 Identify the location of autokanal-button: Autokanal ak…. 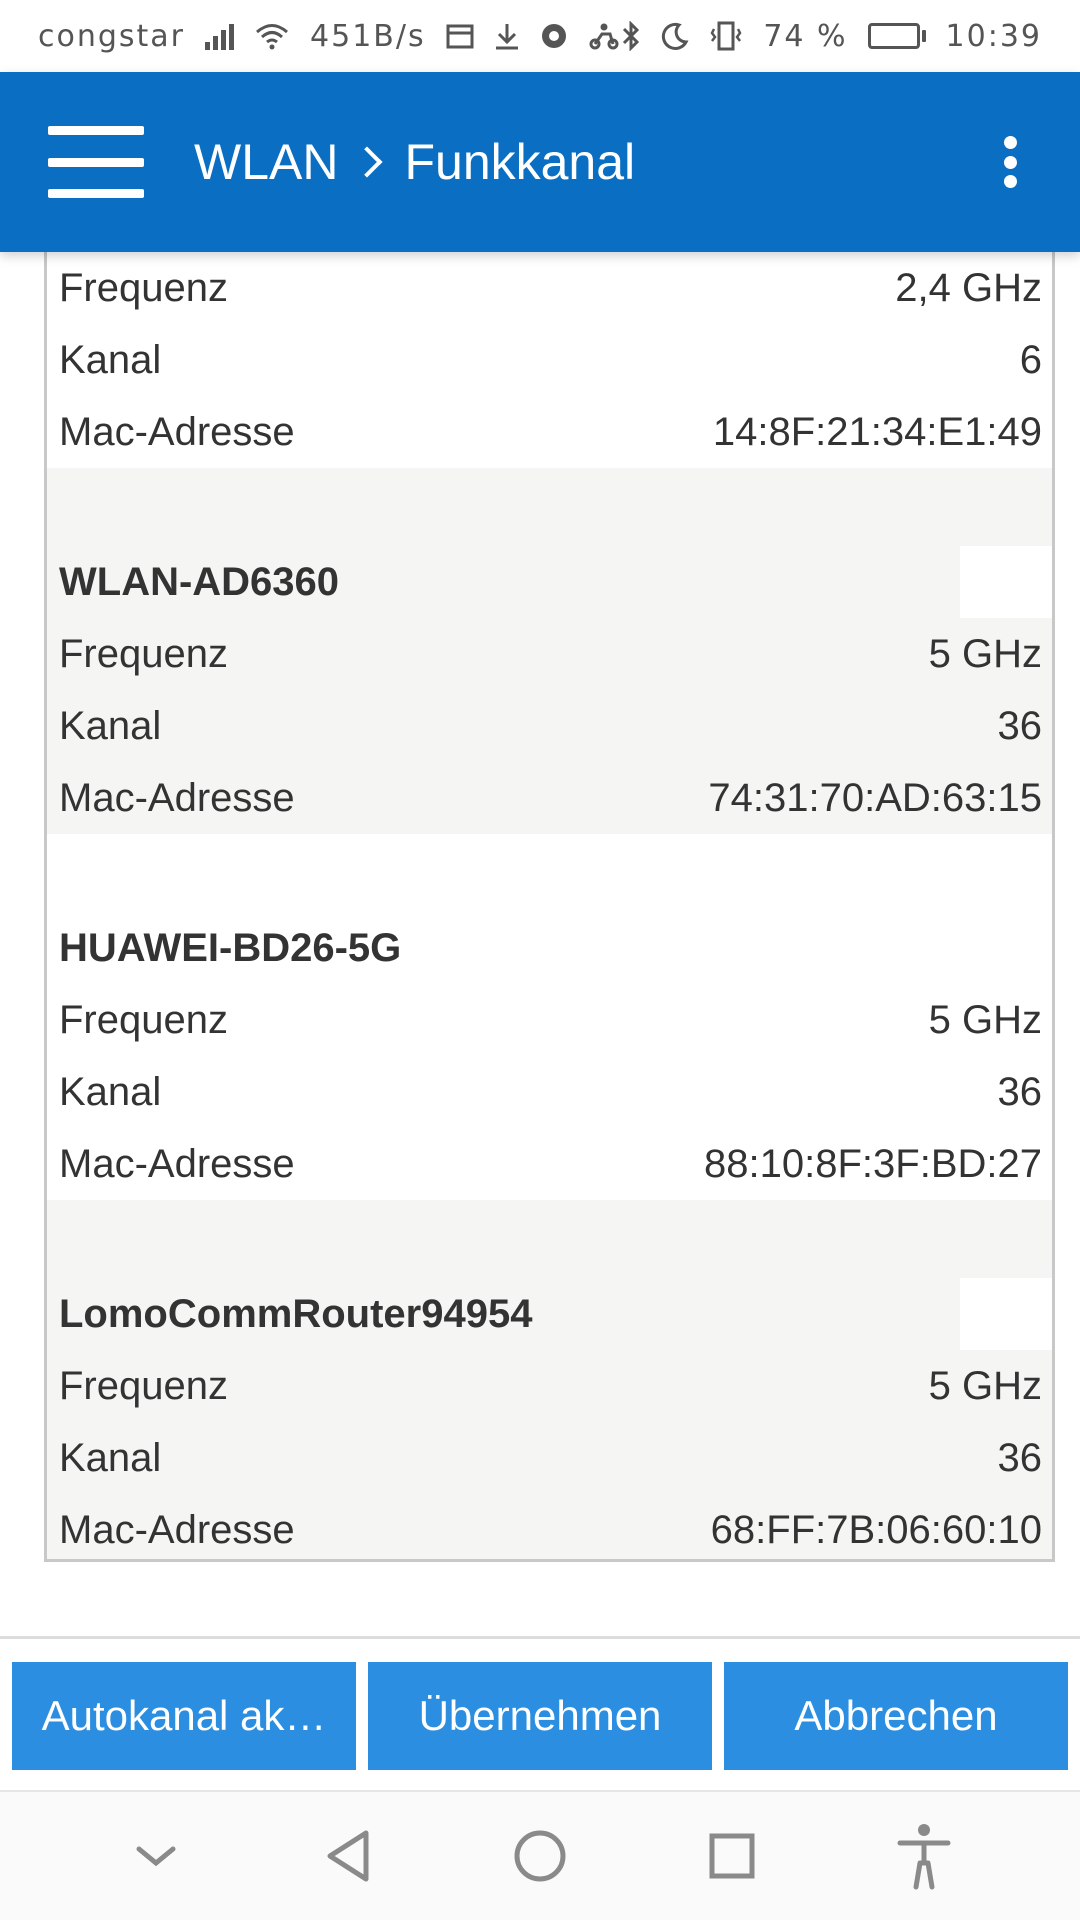
(184, 1716).